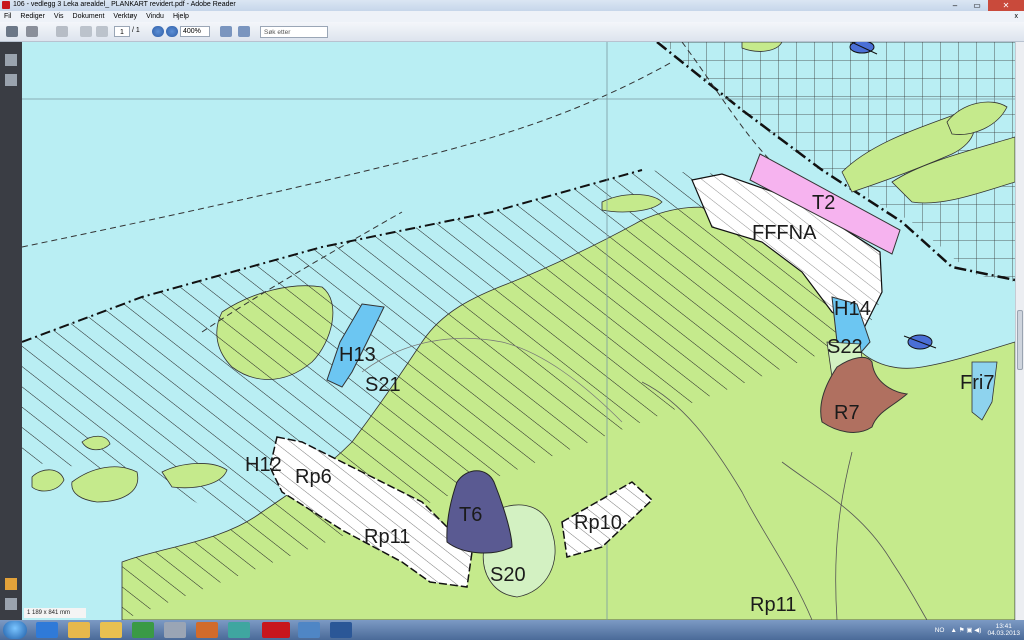  What do you see at coordinates (15, 630) in the screenshot?
I see `start-button` at bounding box center [15, 630].